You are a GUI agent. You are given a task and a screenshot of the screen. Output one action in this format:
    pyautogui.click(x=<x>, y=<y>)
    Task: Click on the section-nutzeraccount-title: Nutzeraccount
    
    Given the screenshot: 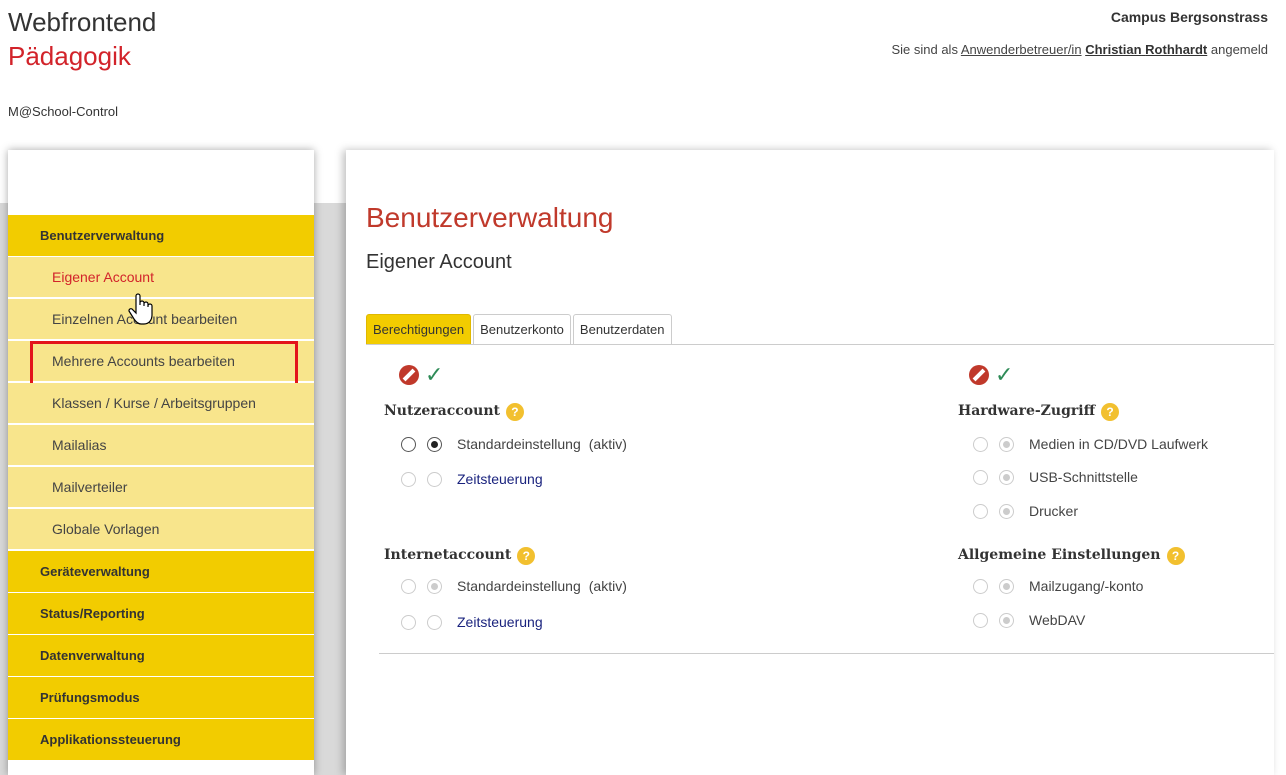 What is the action you would take?
    pyautogui.click(x=442, y=411)
    